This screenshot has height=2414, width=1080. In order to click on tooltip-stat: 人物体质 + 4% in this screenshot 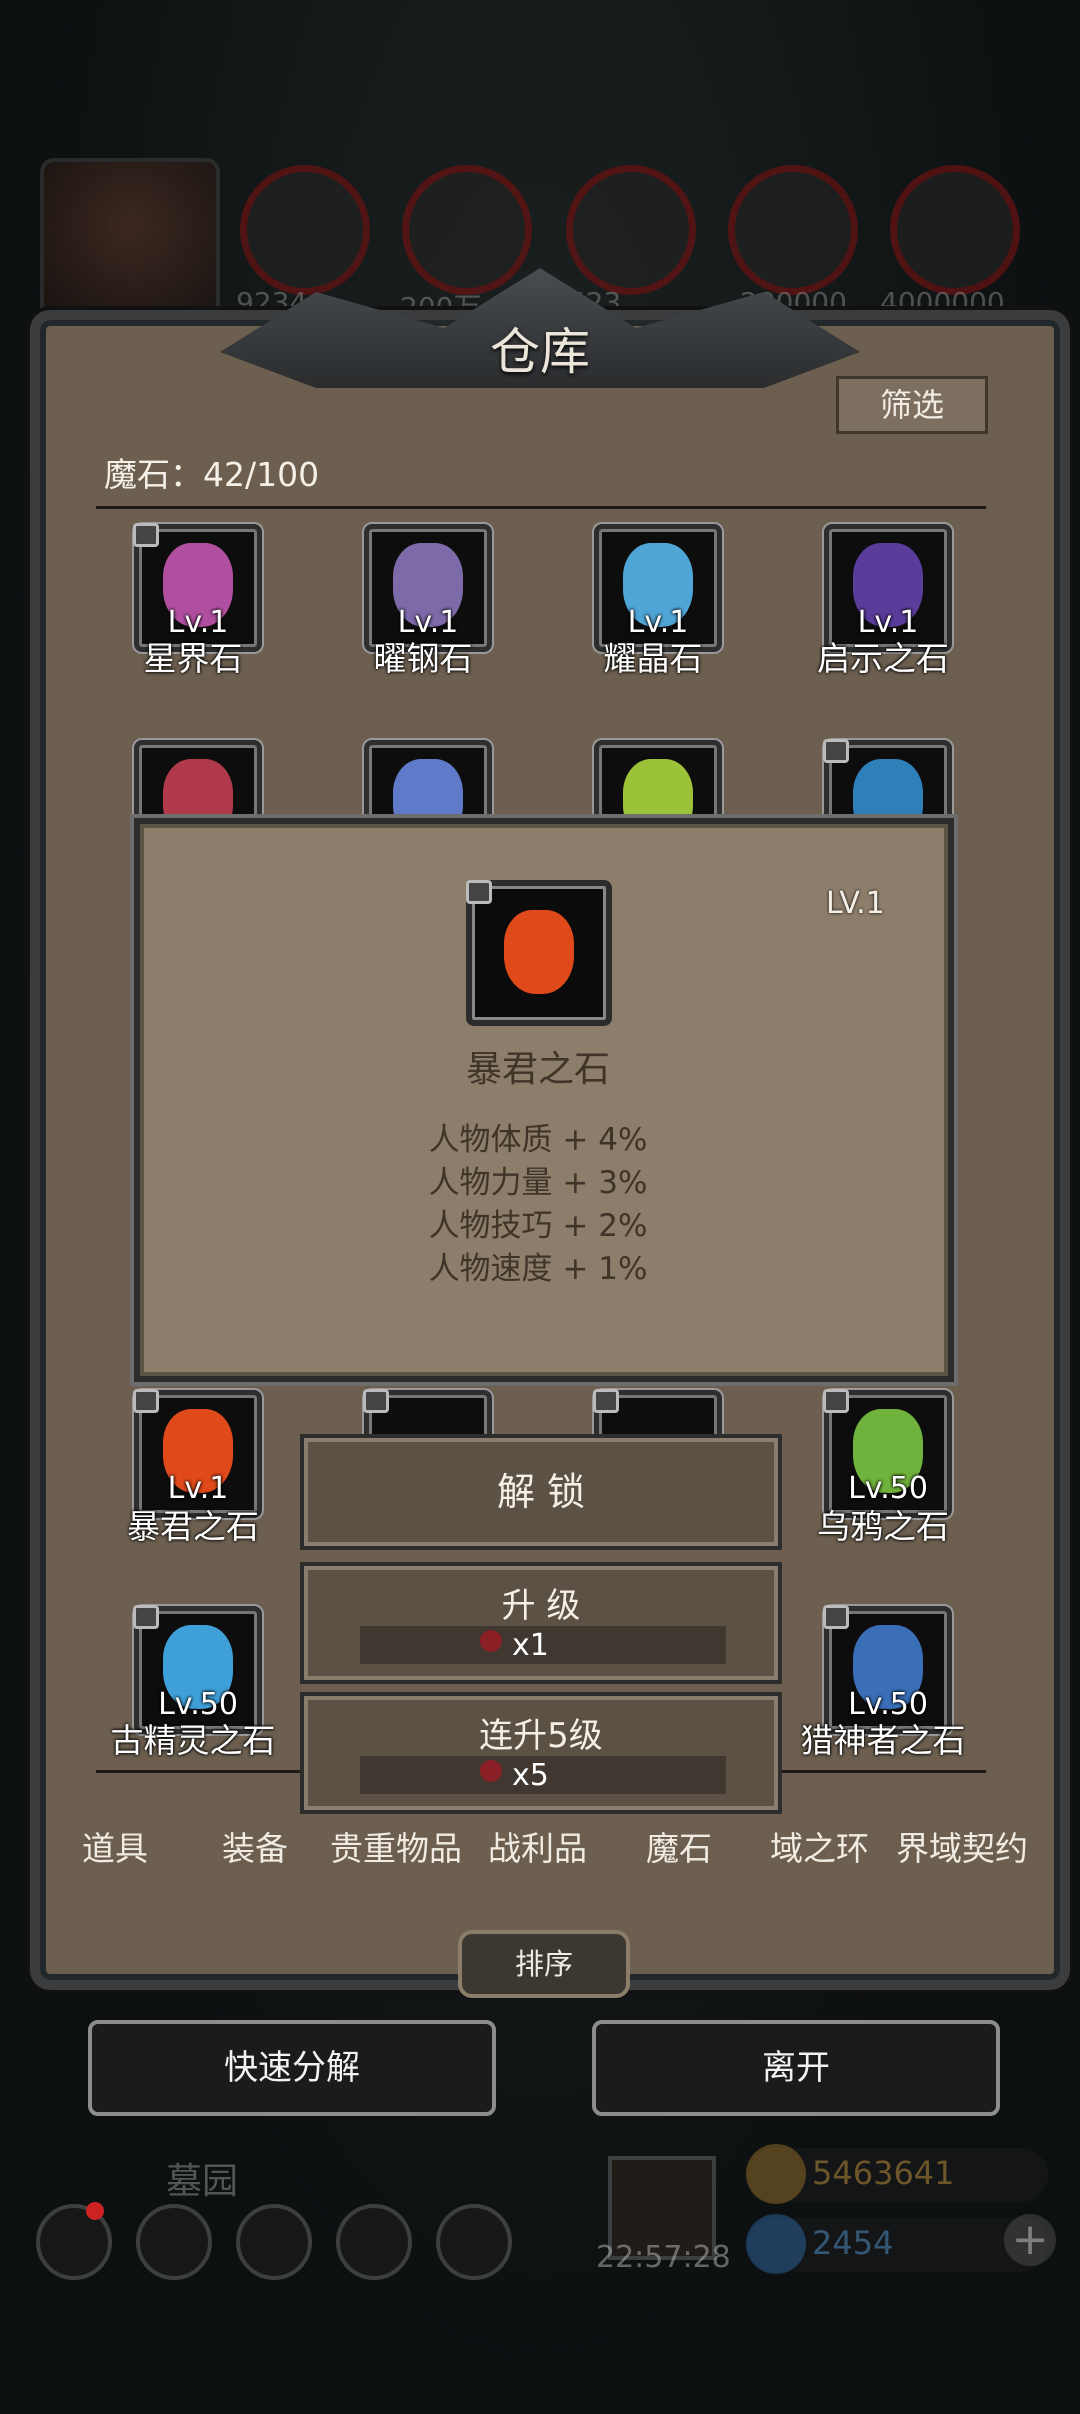, I will do `click(538, 1140)`.